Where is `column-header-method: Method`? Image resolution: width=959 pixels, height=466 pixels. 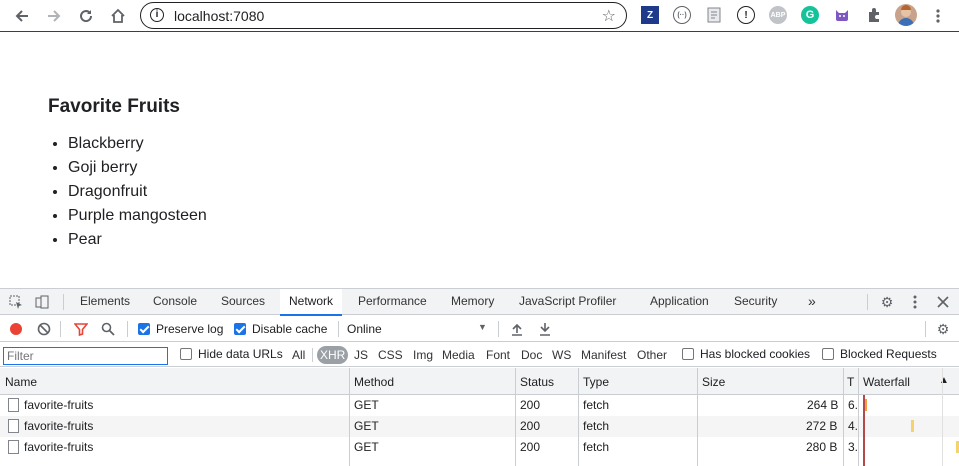
column-header-method: Method is located at coordinates (374, 382).